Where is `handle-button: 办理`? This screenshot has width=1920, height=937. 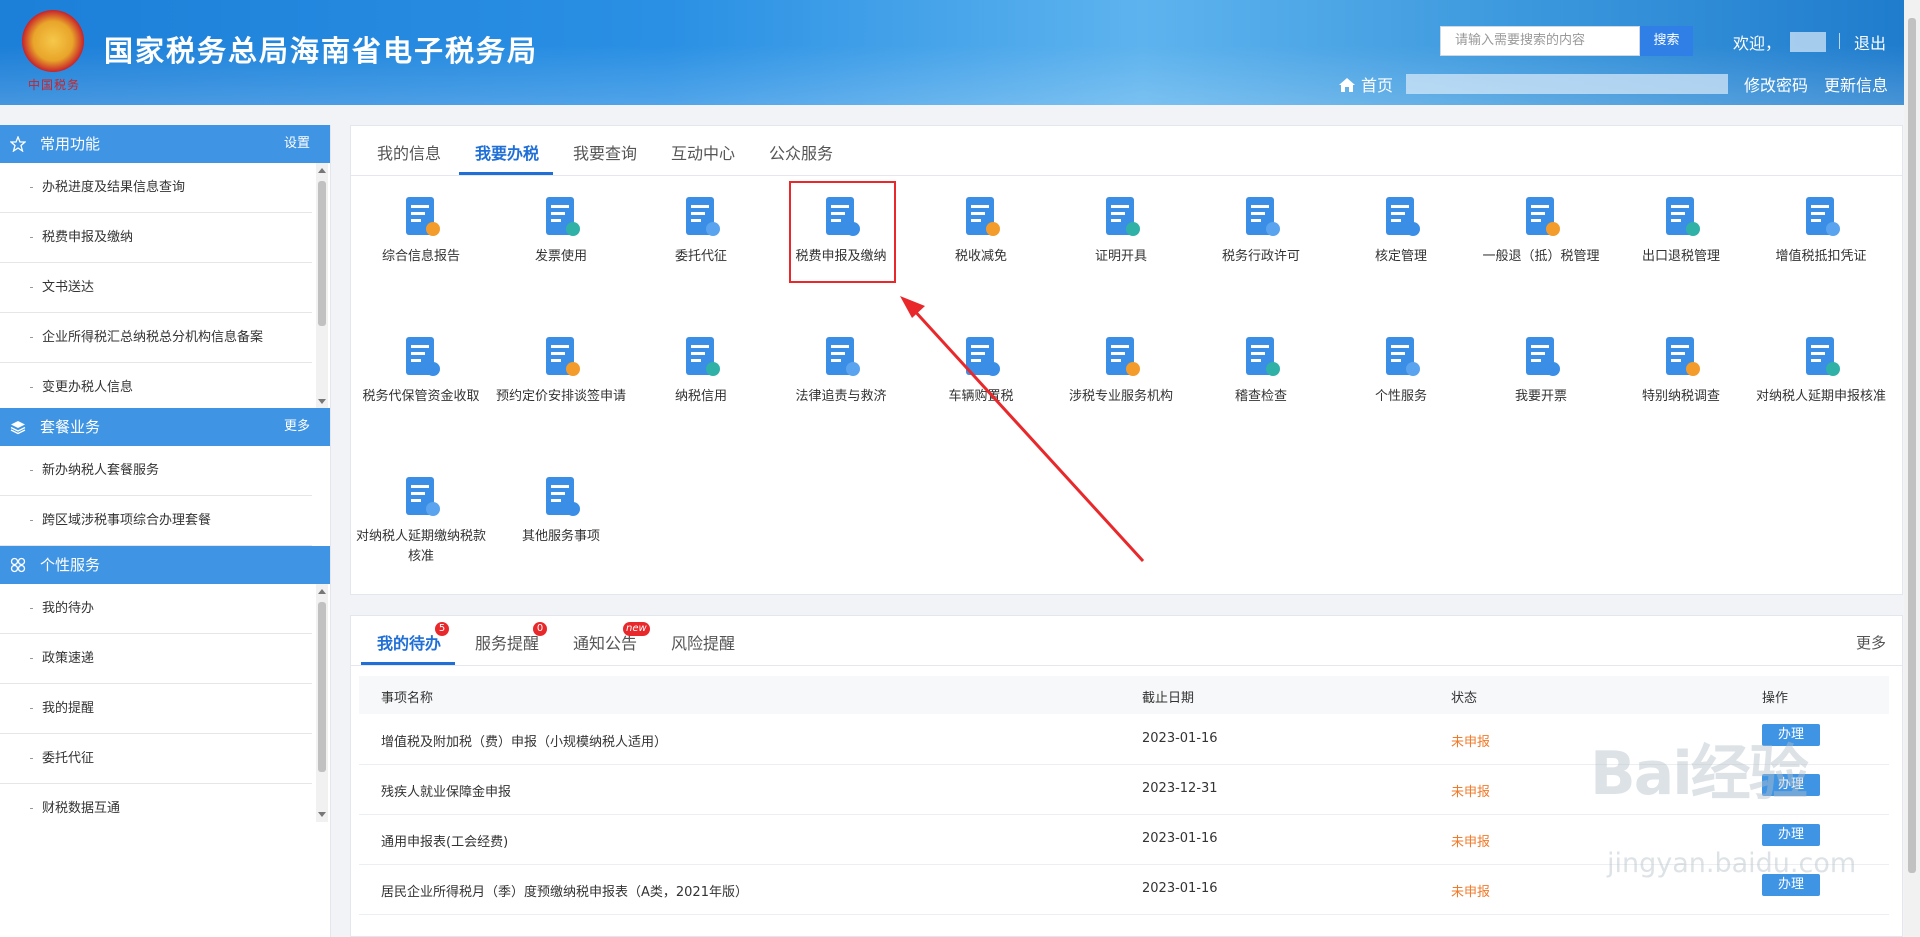 handle-button: 办理 is located at coordinates (1791, 835).